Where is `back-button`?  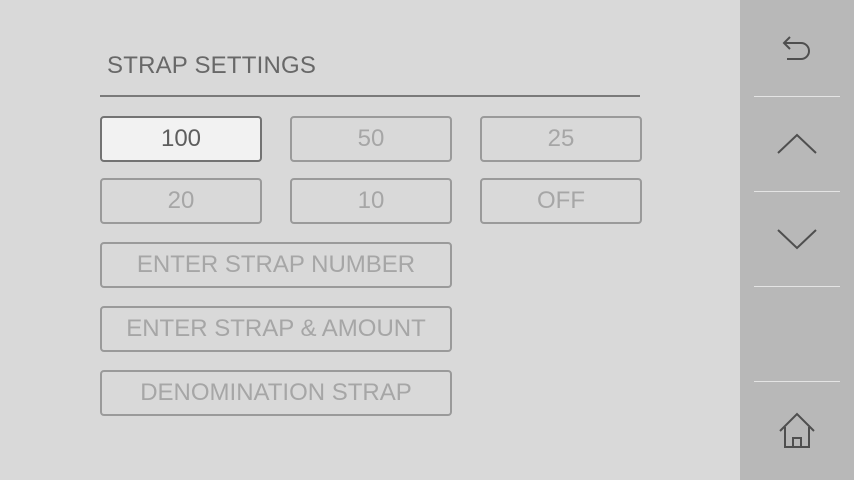
back-button is located at coordinates (797, 48).